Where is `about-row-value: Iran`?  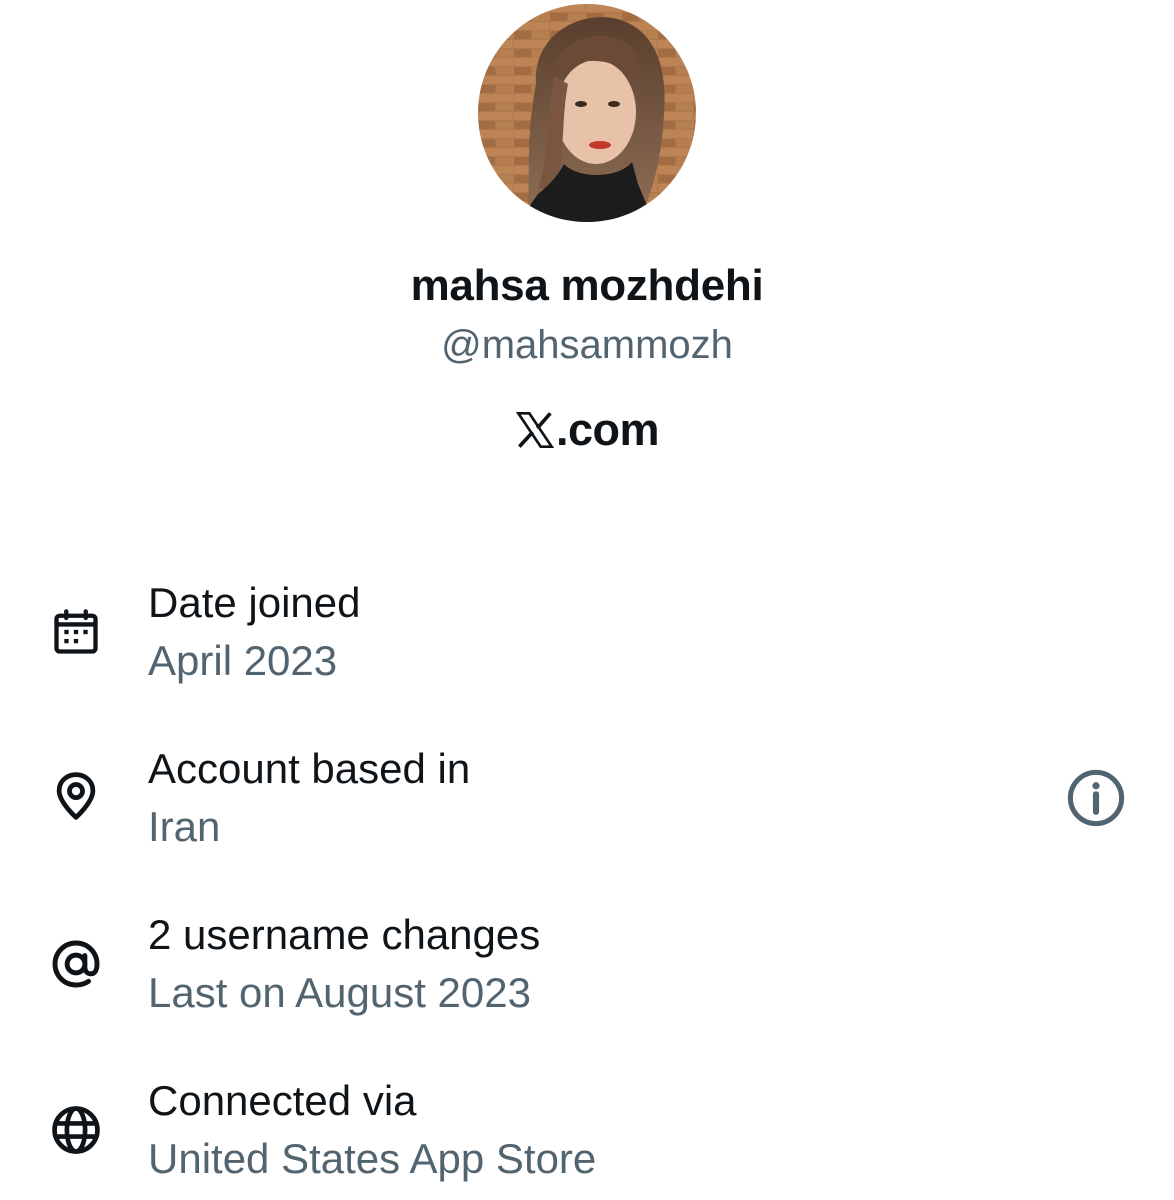 about-row-value: Iran is located at coordinates (184, 826).